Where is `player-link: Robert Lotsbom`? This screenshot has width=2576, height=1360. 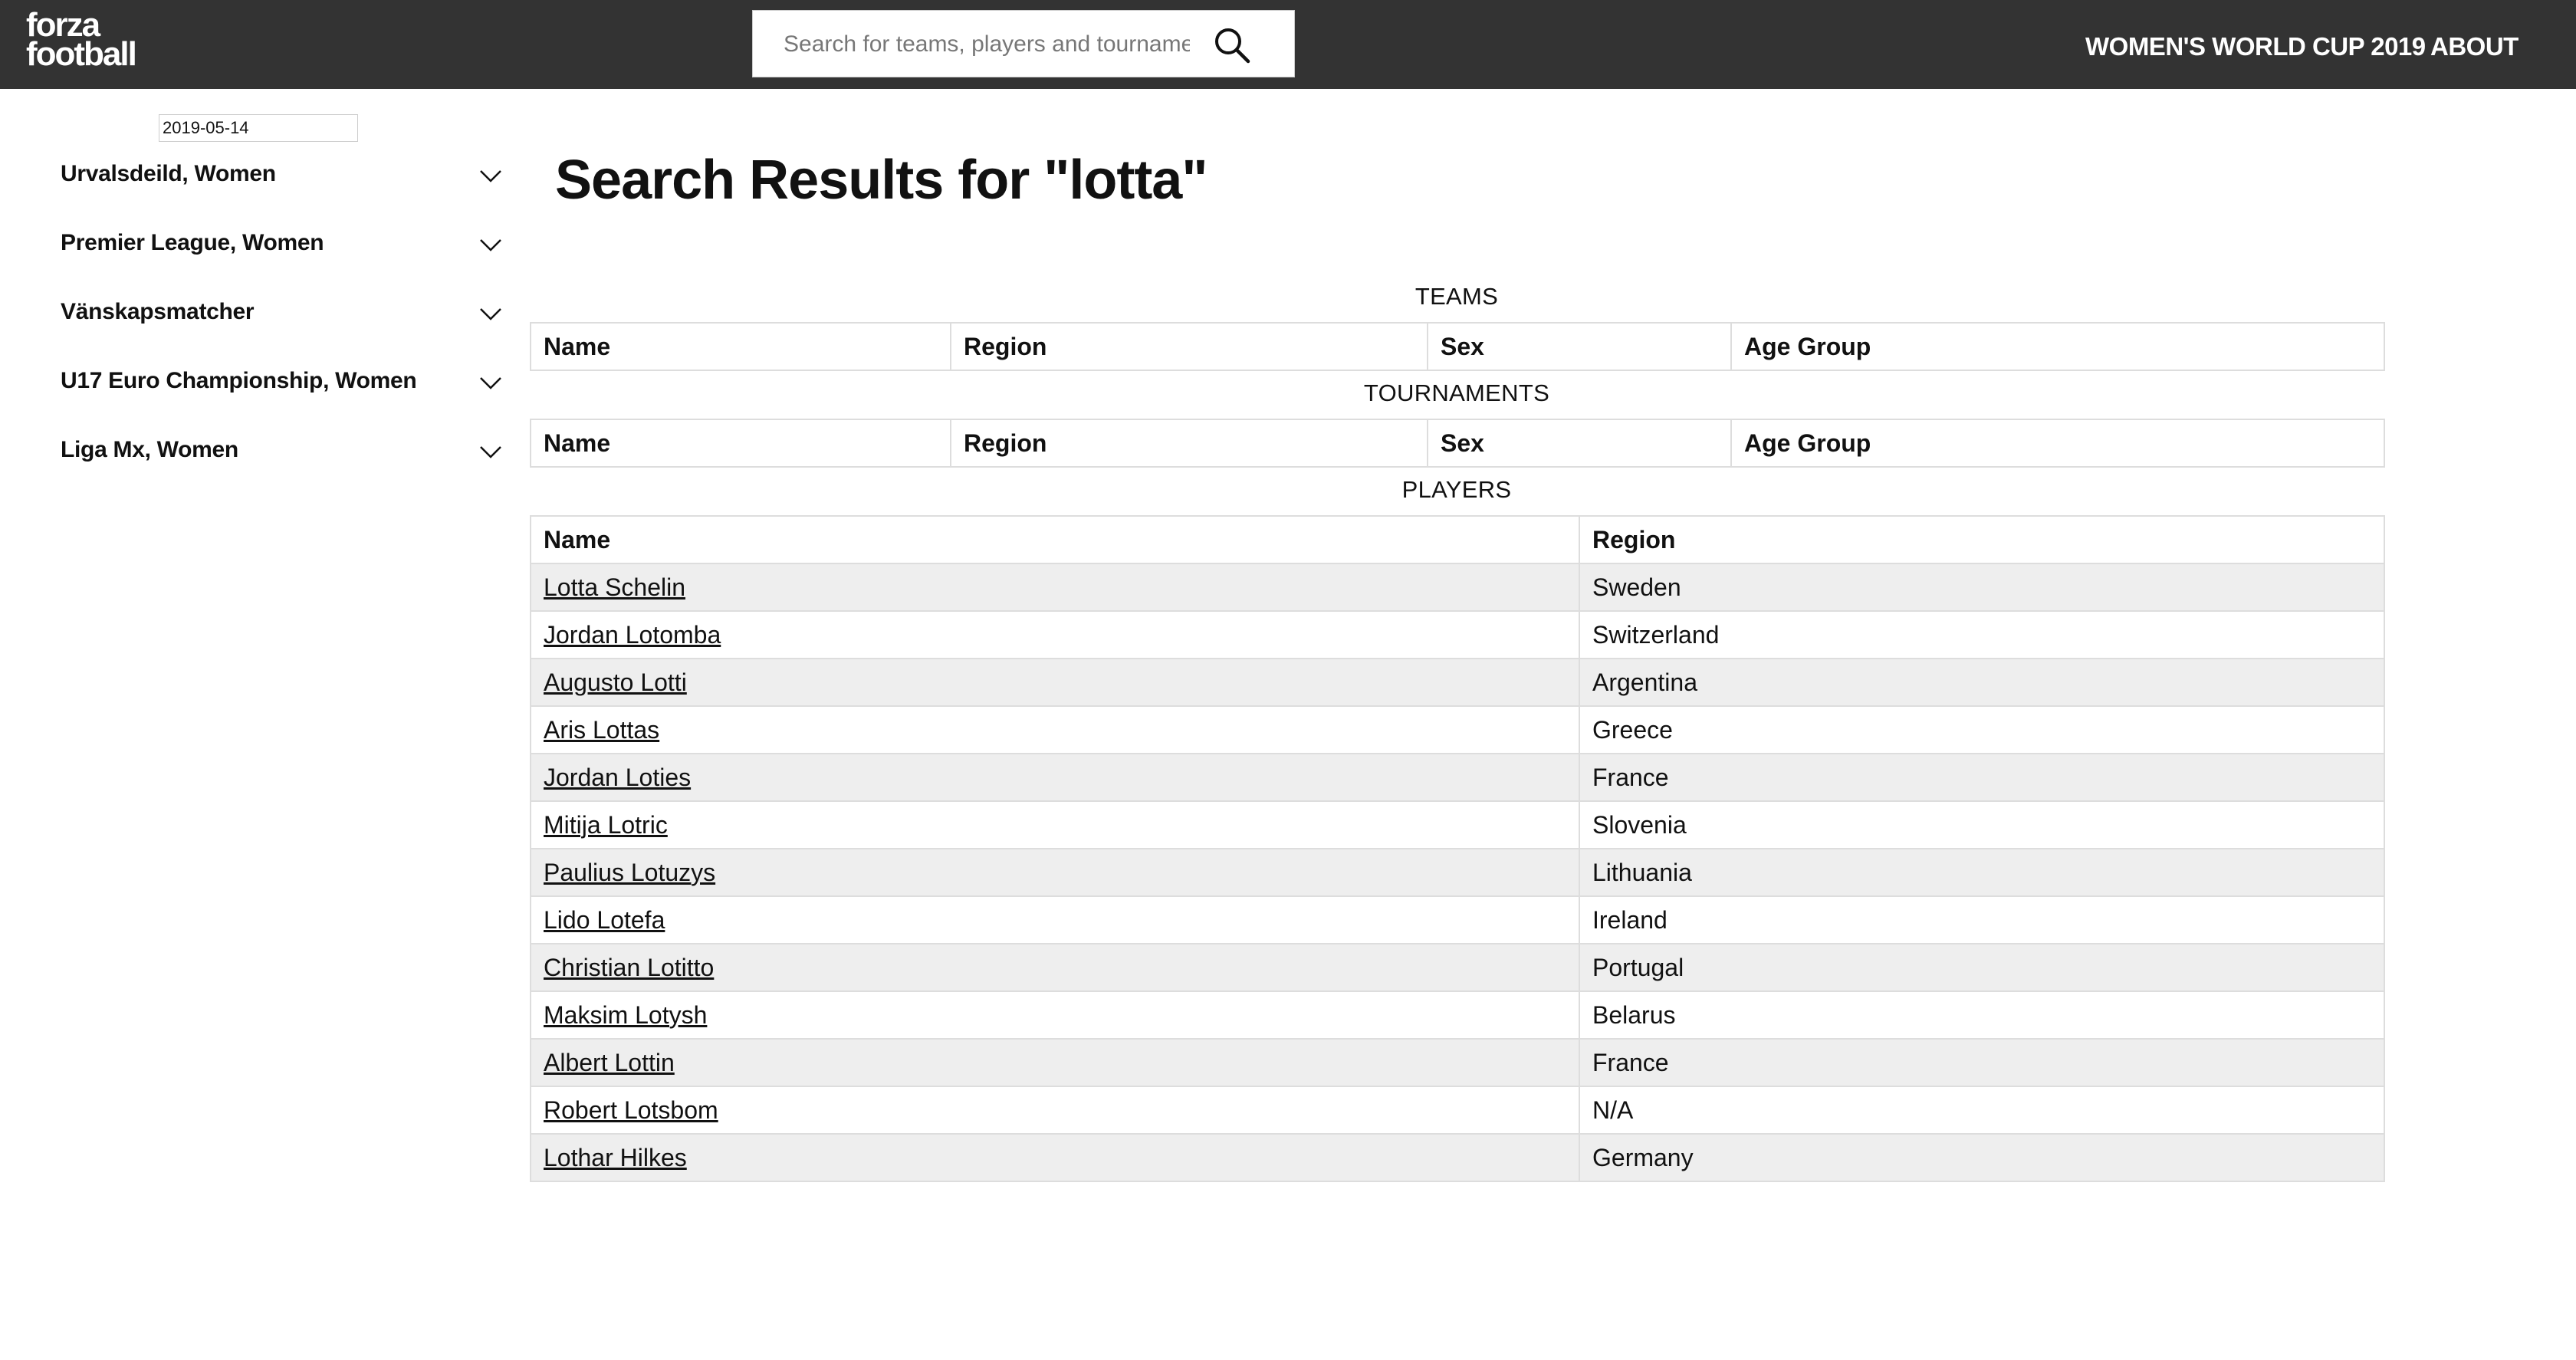
player-link: Robert Lotsbom is located at coordinates (631, 1110).